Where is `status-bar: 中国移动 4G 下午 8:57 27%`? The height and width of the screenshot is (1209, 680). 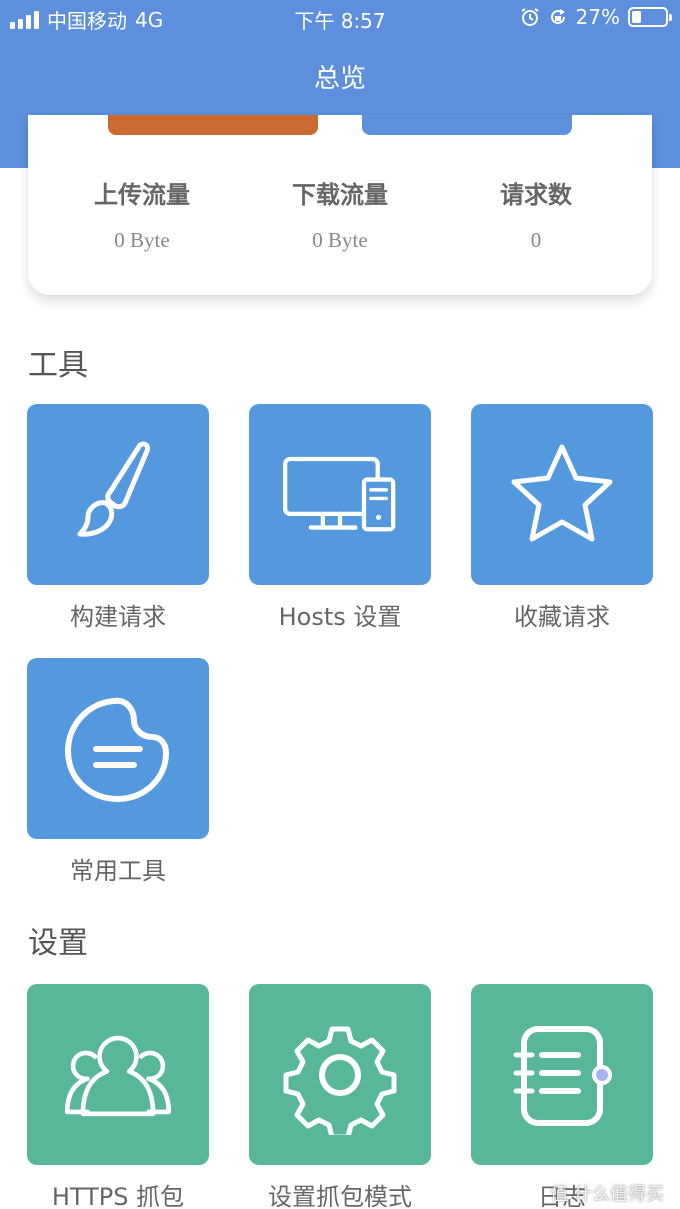 status-bar: 中国移动 4G 下午 8:57 27% is located at coordinates (340, 18).